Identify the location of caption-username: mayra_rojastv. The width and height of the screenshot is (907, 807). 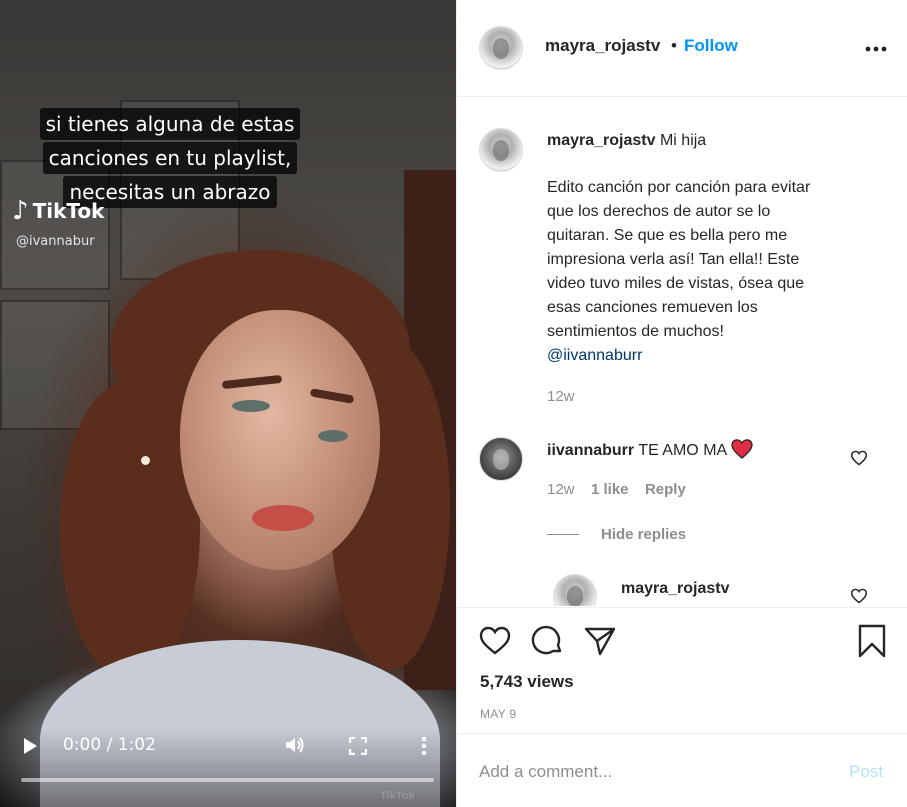
(601, 140).